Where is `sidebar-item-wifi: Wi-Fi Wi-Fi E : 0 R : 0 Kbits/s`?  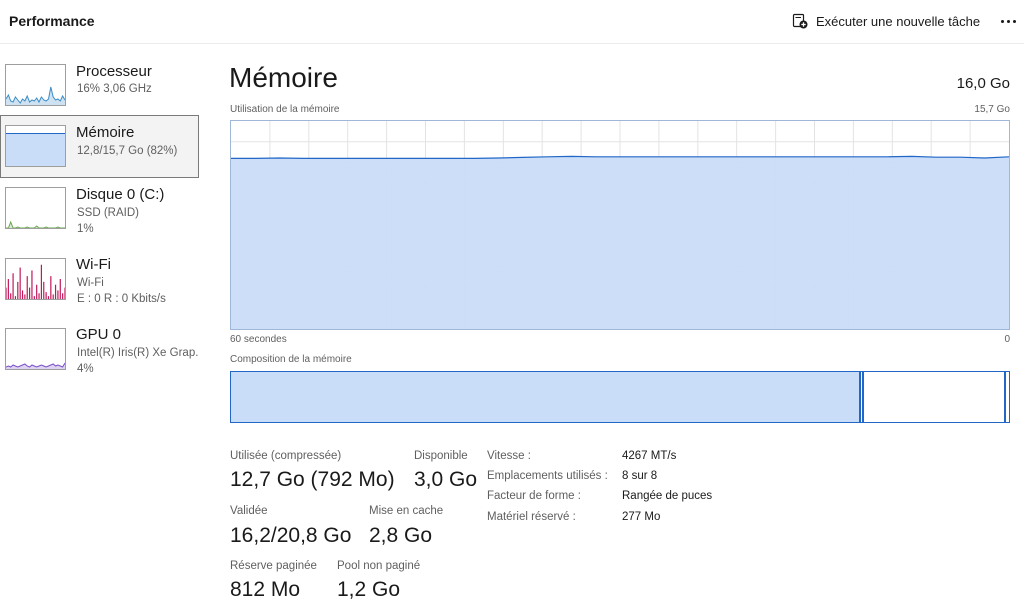 sidebar-item-wifi: Wi-Fi Wi-Fi E : 0 R : 0 Kbits/s is located at coordinates (99, 283).